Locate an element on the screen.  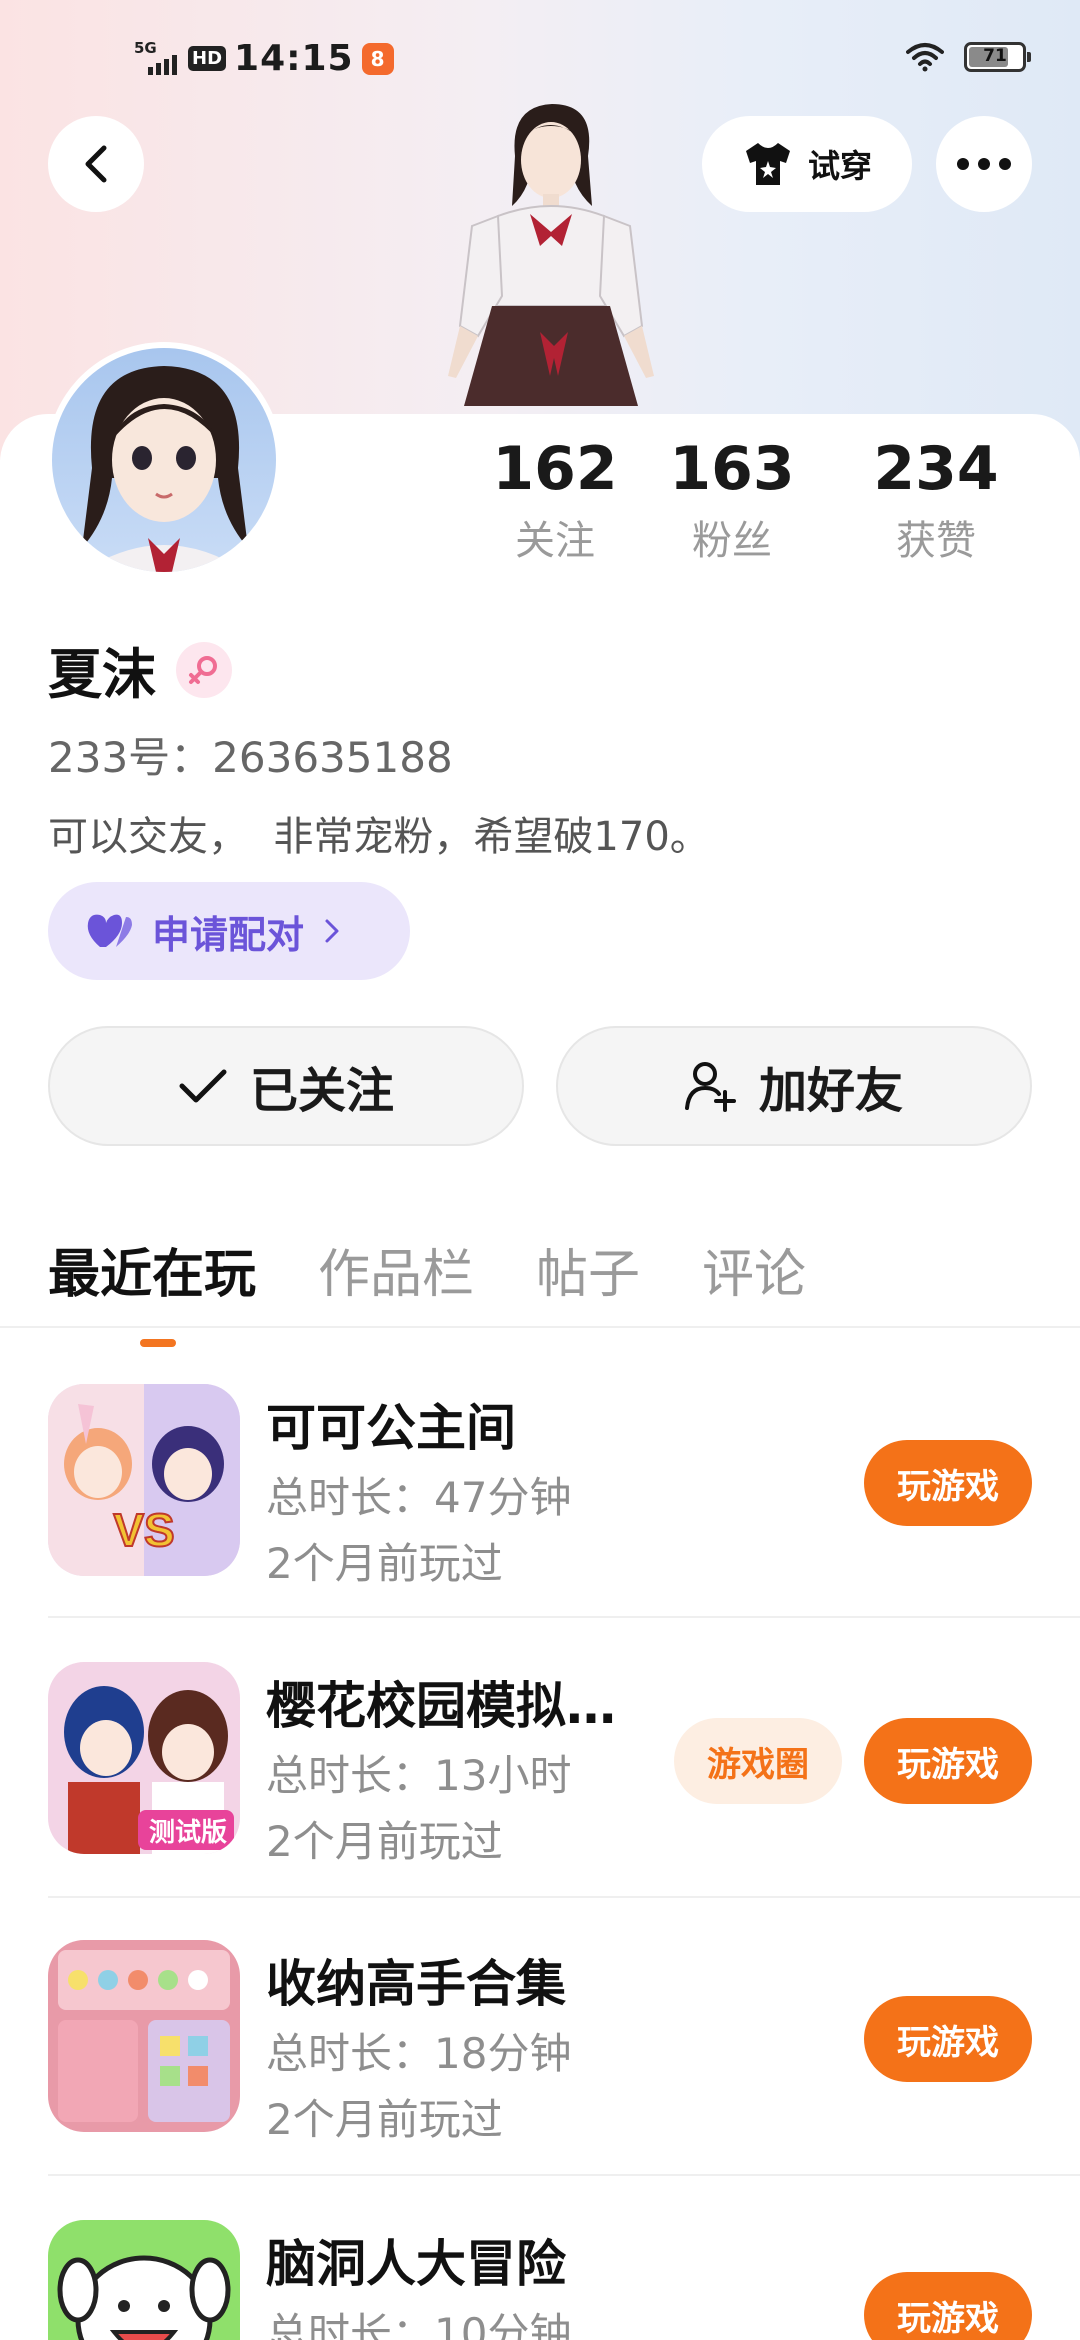
chevron-left-icon is located at coordinates (96, 164).